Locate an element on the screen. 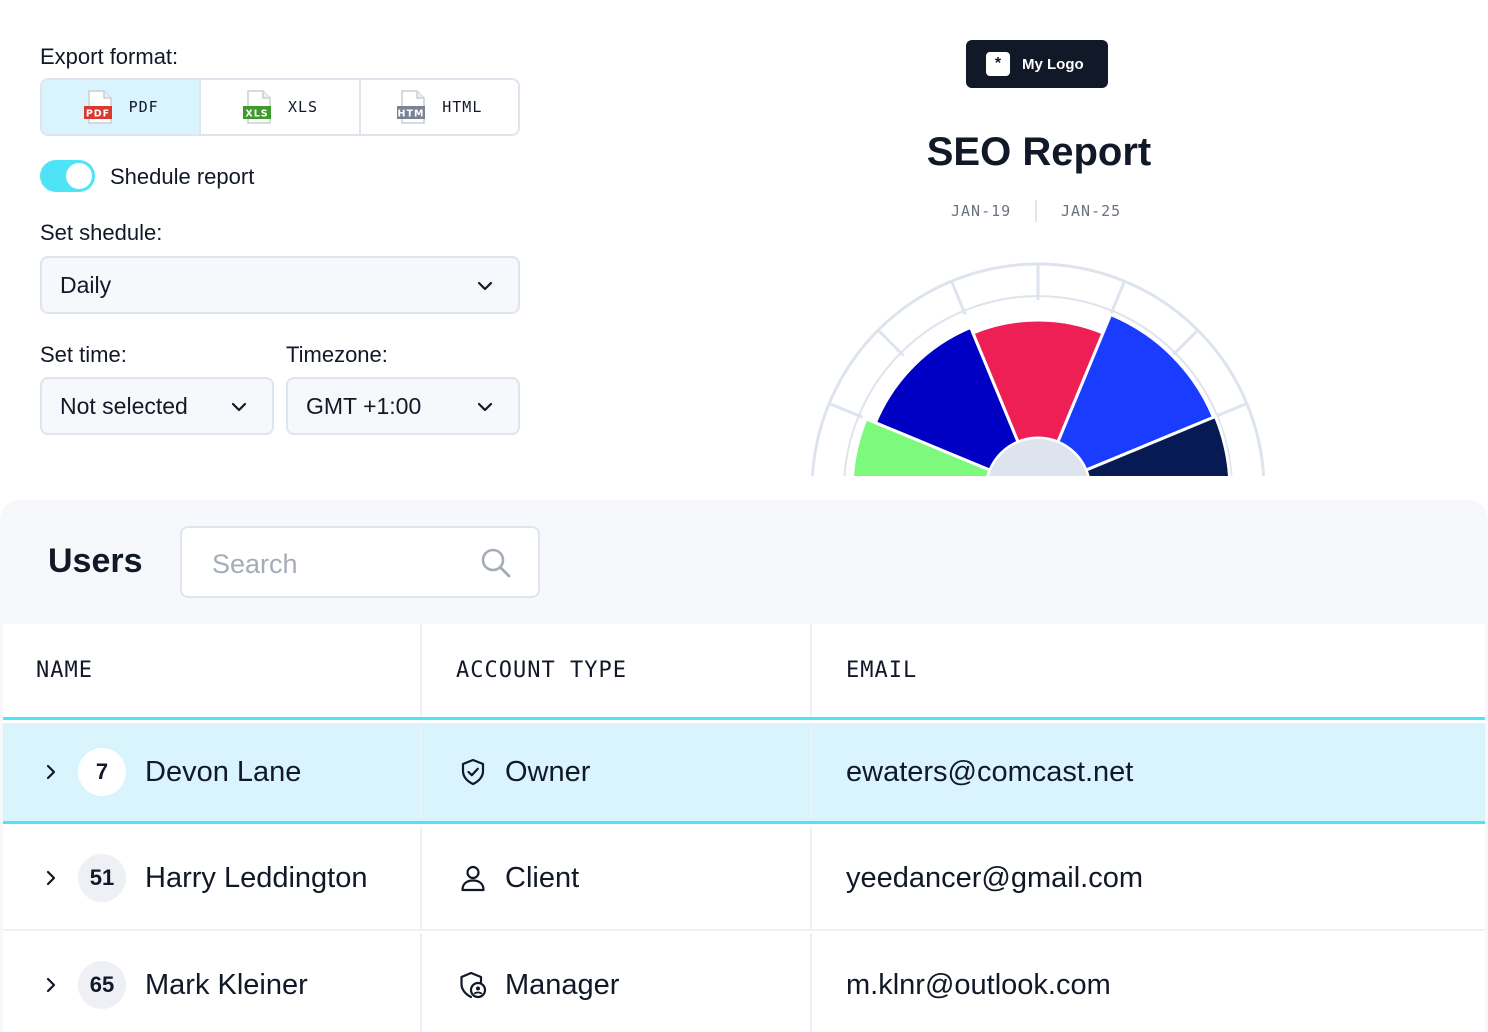 The height and width of the screenshot is (1032, 1488). svg-text: XLS is located at coordinates (256, 114).